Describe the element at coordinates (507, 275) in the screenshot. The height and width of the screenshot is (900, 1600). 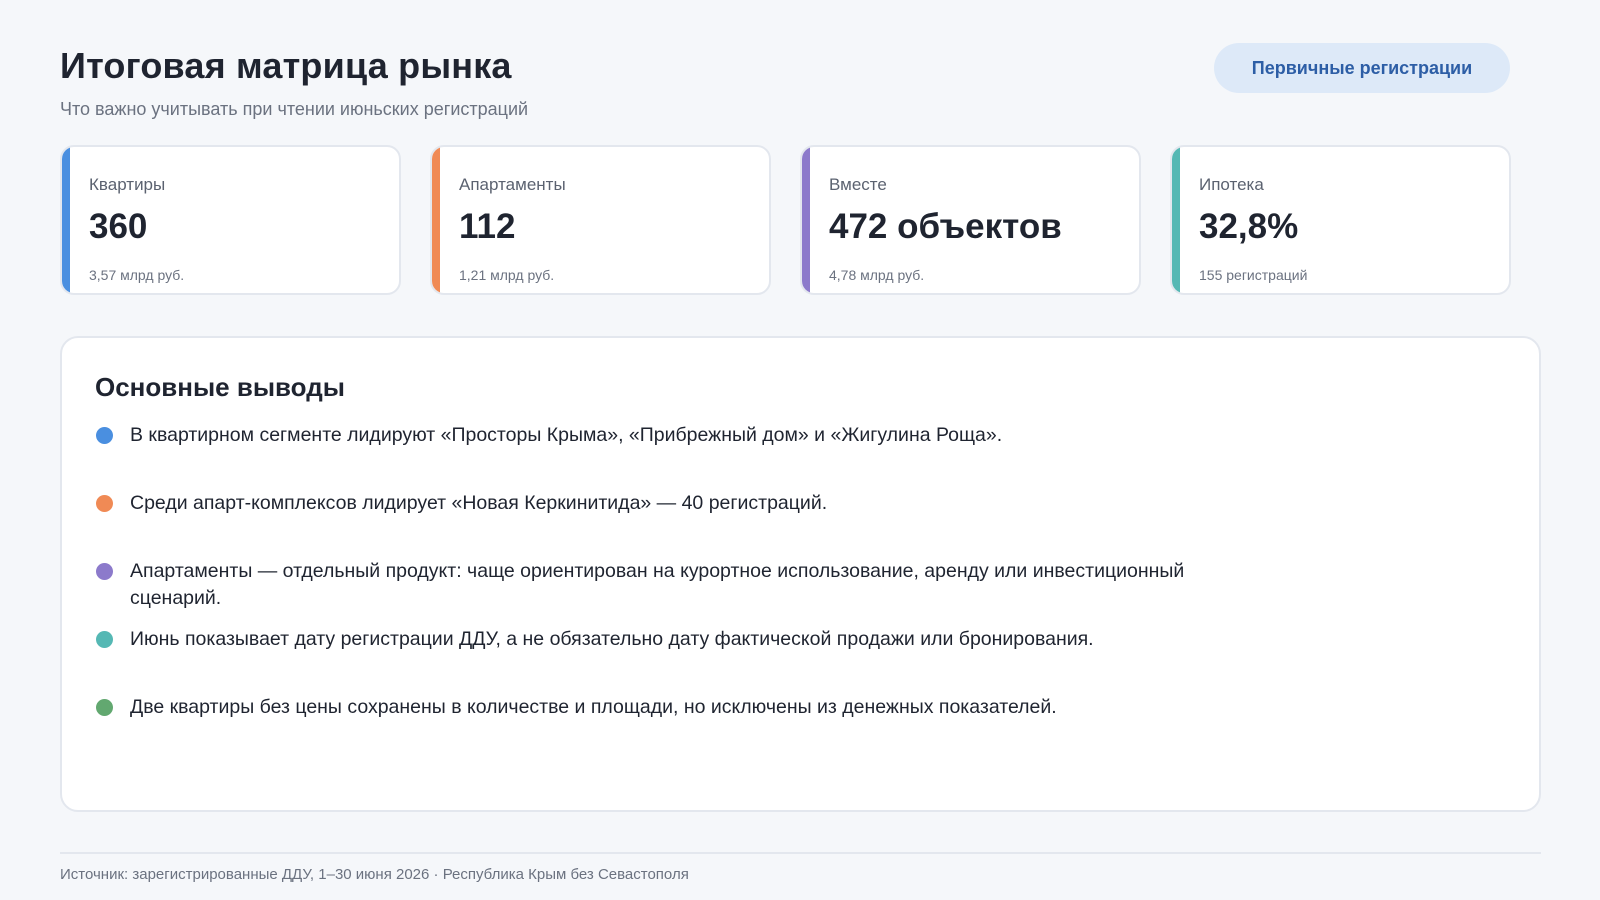
I see `kpi-note: 1,21 млрд руб.` at that location.